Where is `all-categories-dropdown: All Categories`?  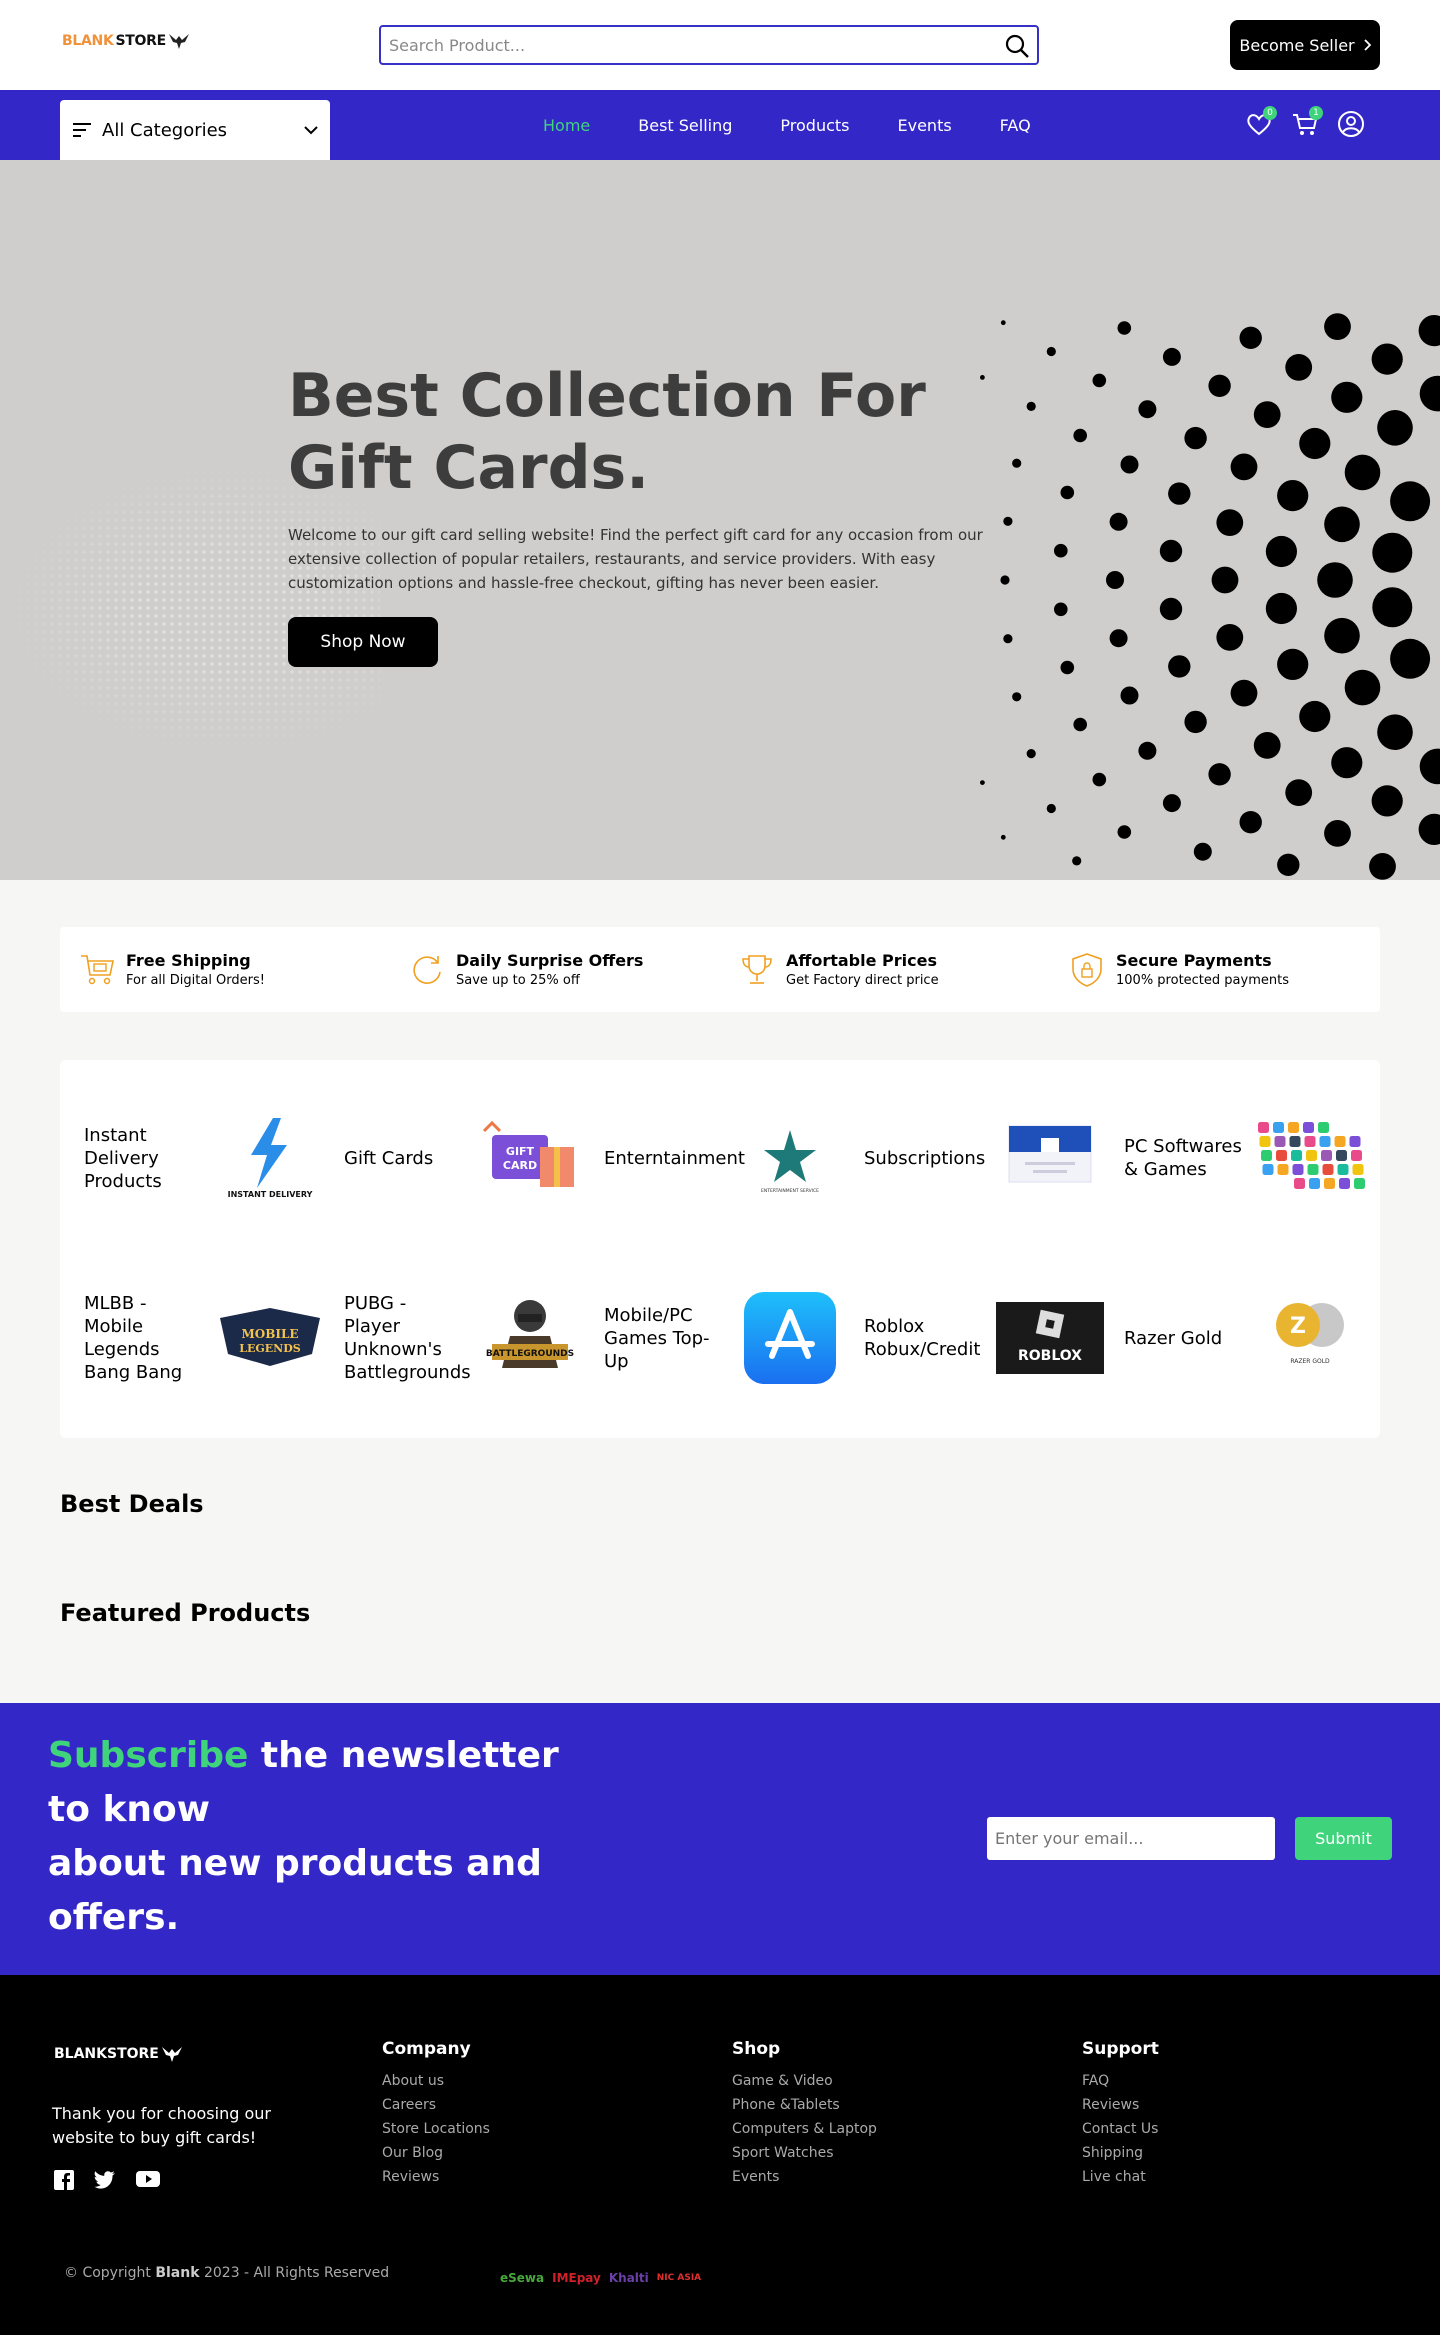 all-categories-dropdown: All Categories is located at coordinates (195, 130).